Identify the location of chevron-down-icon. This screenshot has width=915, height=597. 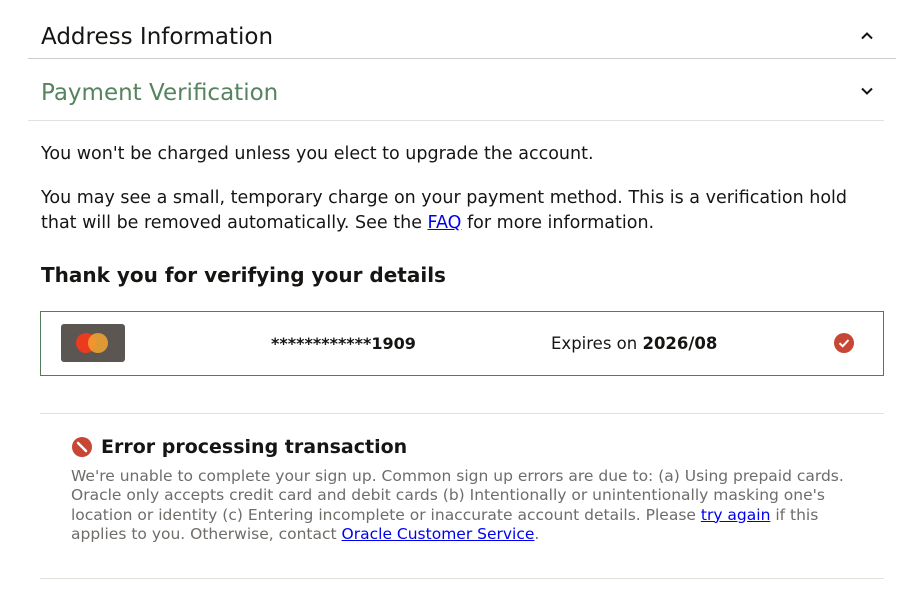
(867, 91).